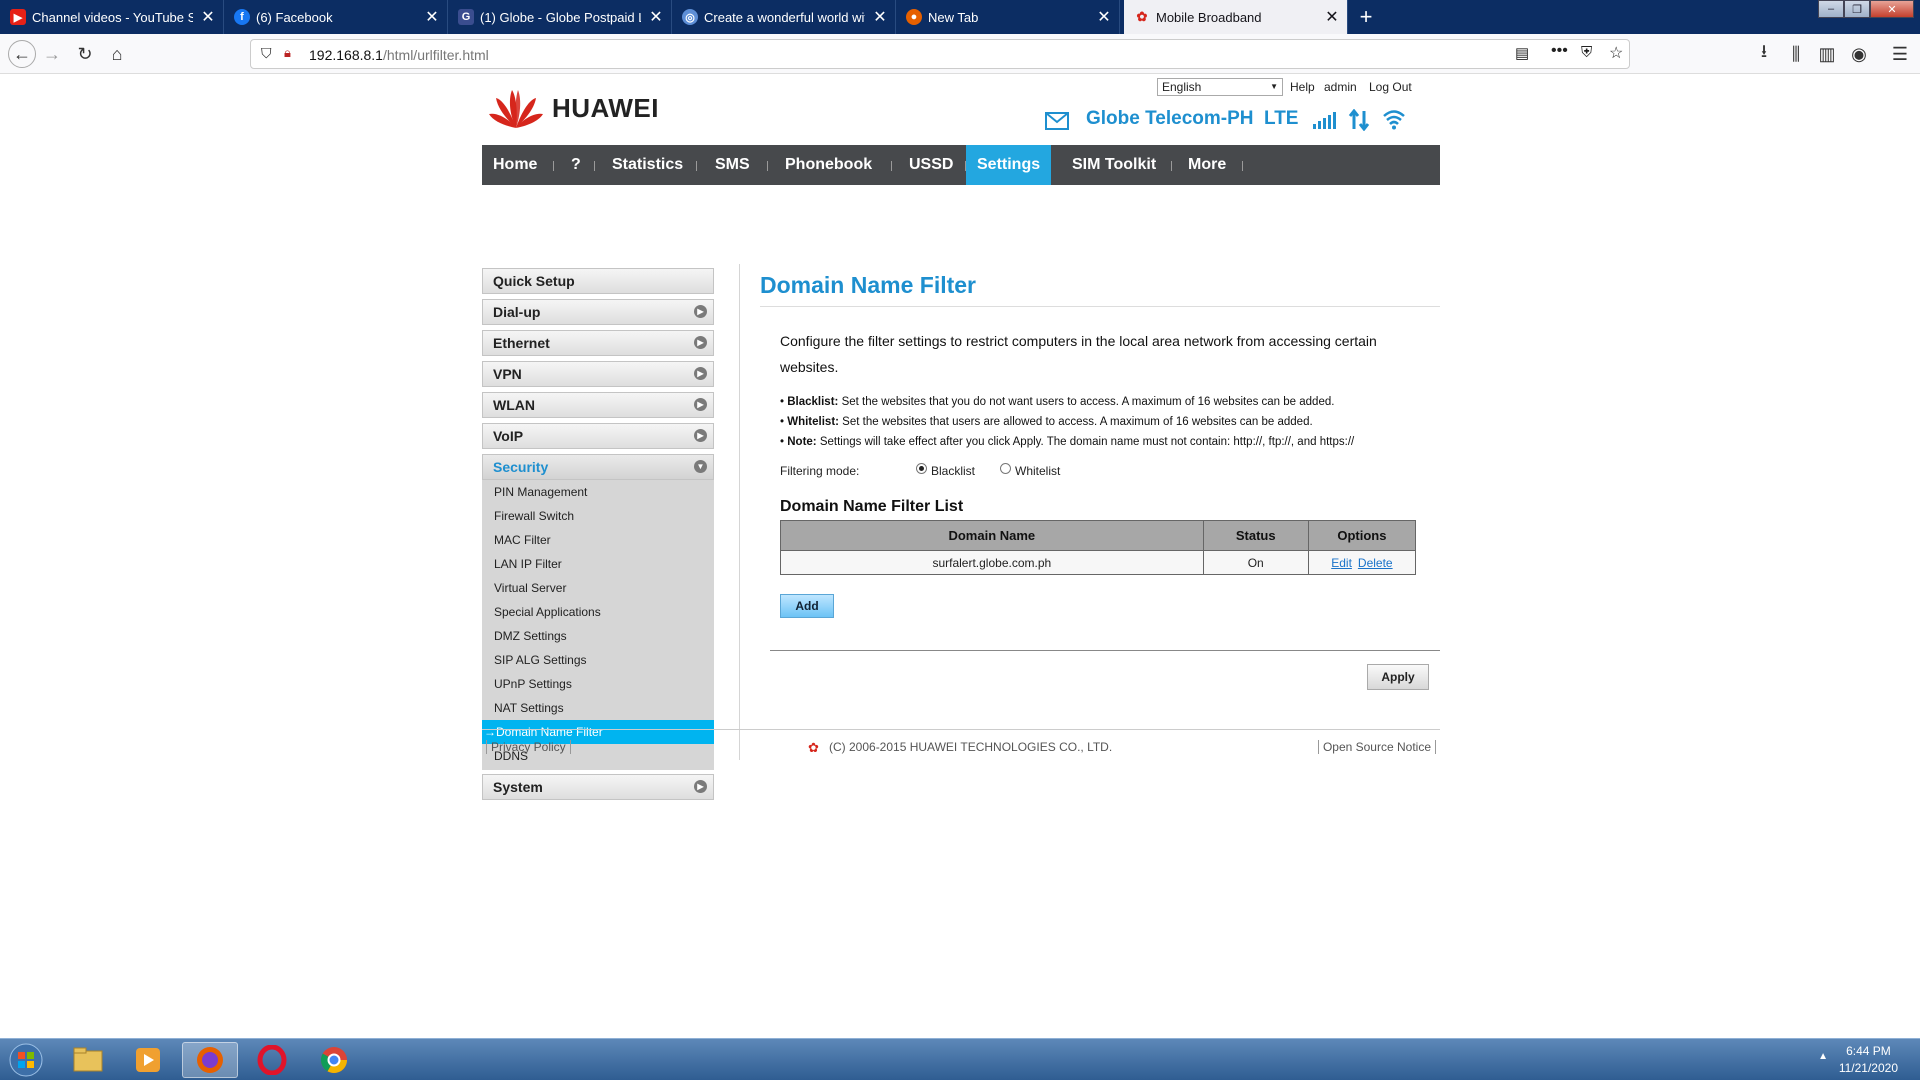 The height and width of the screenshot is (1080, 1920). What do you see at coordinates (1823, 1056) in the screenshot?
I see `tray-expand-icon: ▲` at bounding box center [1823, 1056].